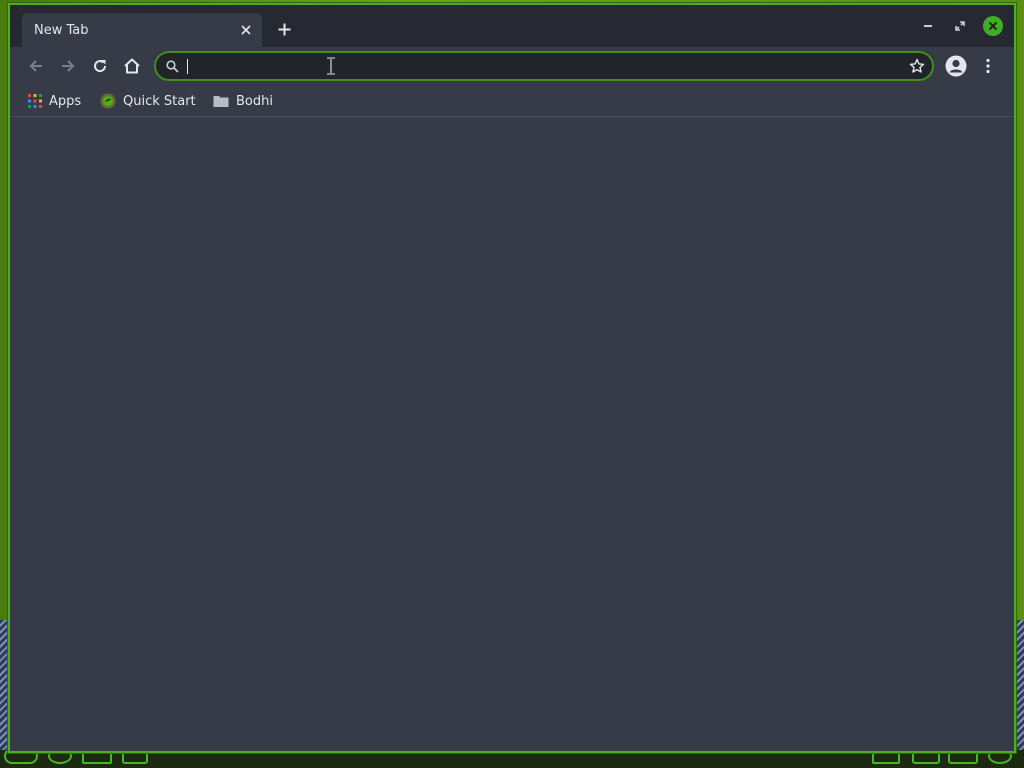 The image size is (1024, 768). I want to click on bookmark-apps: Apps, so click(54, 101).